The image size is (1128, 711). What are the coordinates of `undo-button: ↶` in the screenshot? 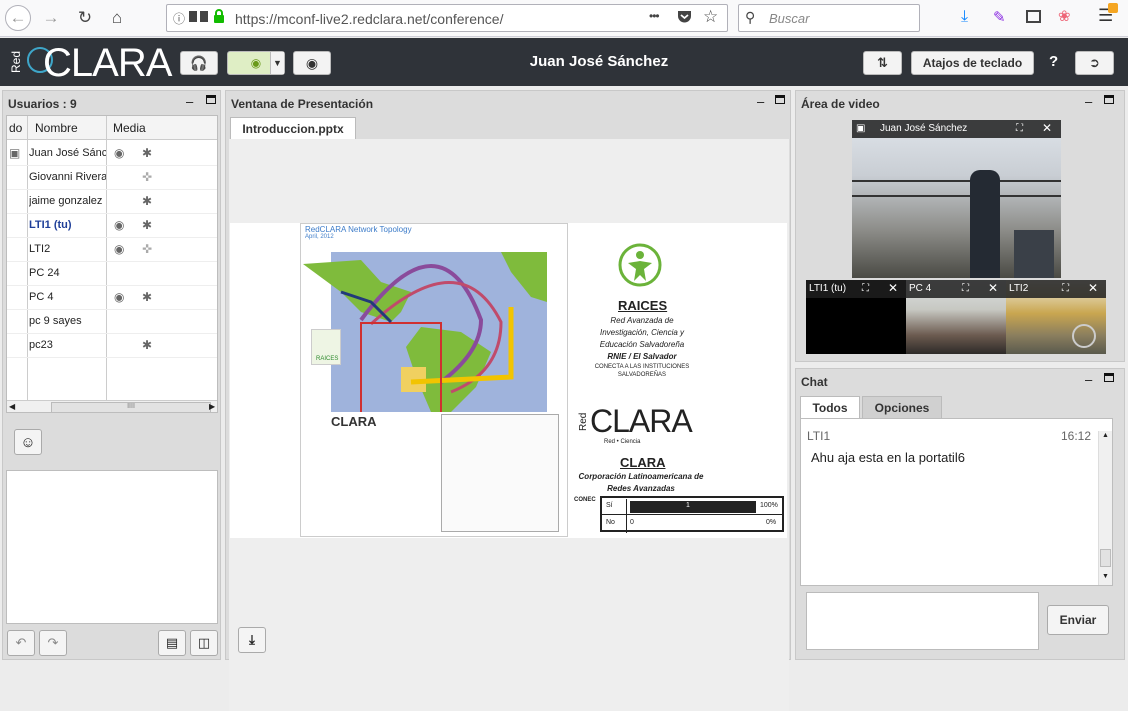 It's located at (21, 643).